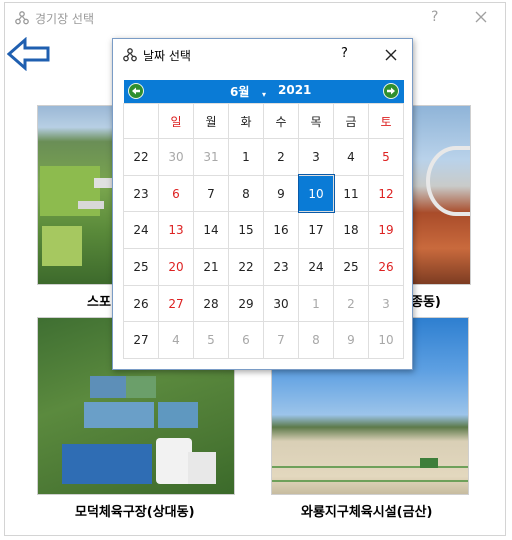 This screenshot has width=512, height=540. What do you see at coordinates (351, 121) in the screenshot?
I see `weekday-header: 금` at bounding box center [351, 121].